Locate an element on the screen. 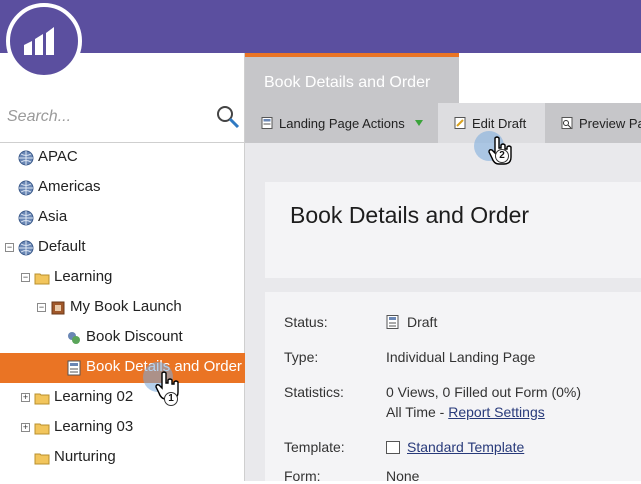  tab-bar: Book Details and Order is located at coordinates (443, 78).